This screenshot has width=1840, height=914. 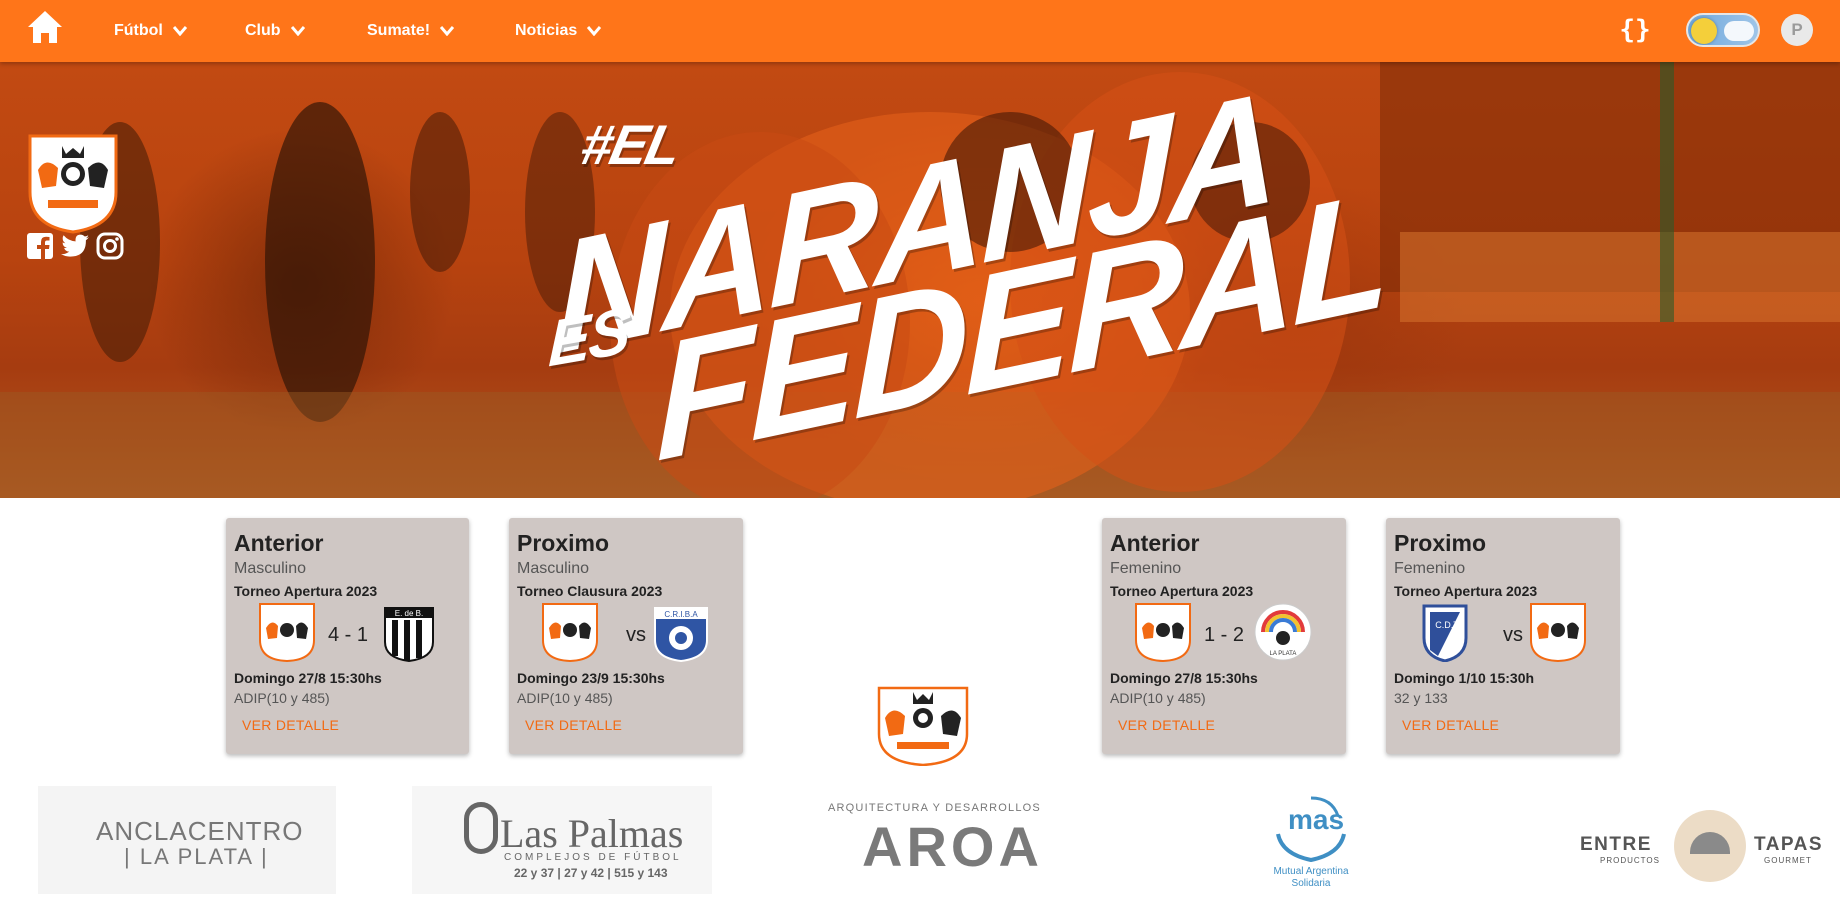 I want to click on sponsor-anclacentro: ANCLACENTRO | LA PLATA |, so click(x=187, y=840).